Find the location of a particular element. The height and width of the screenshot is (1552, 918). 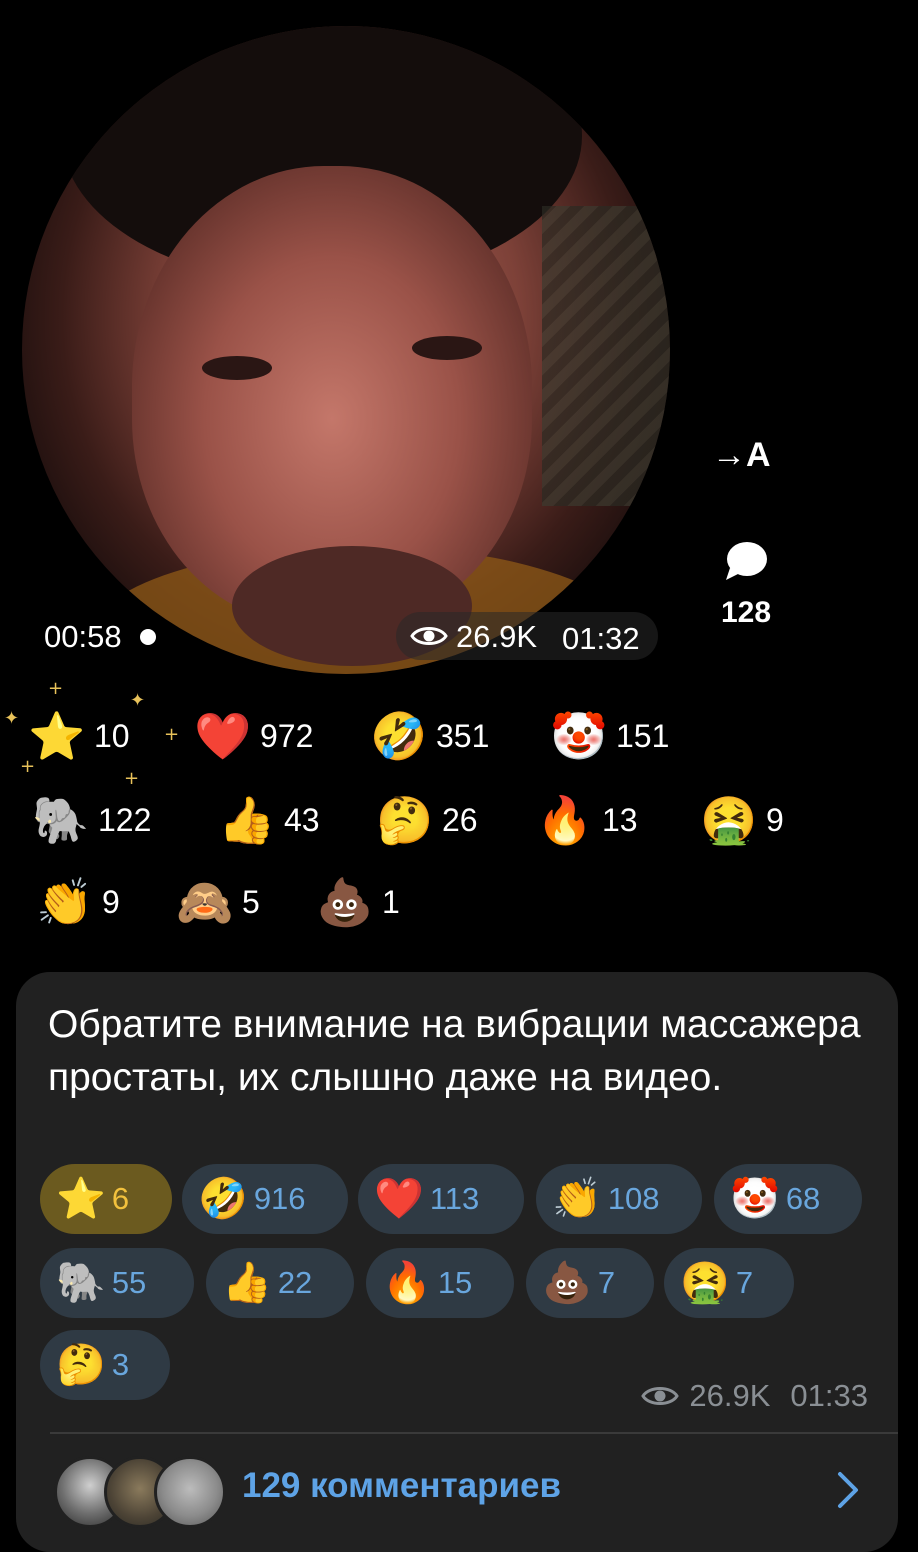

reaction-count: 351 is located at coordinates (463, 735).